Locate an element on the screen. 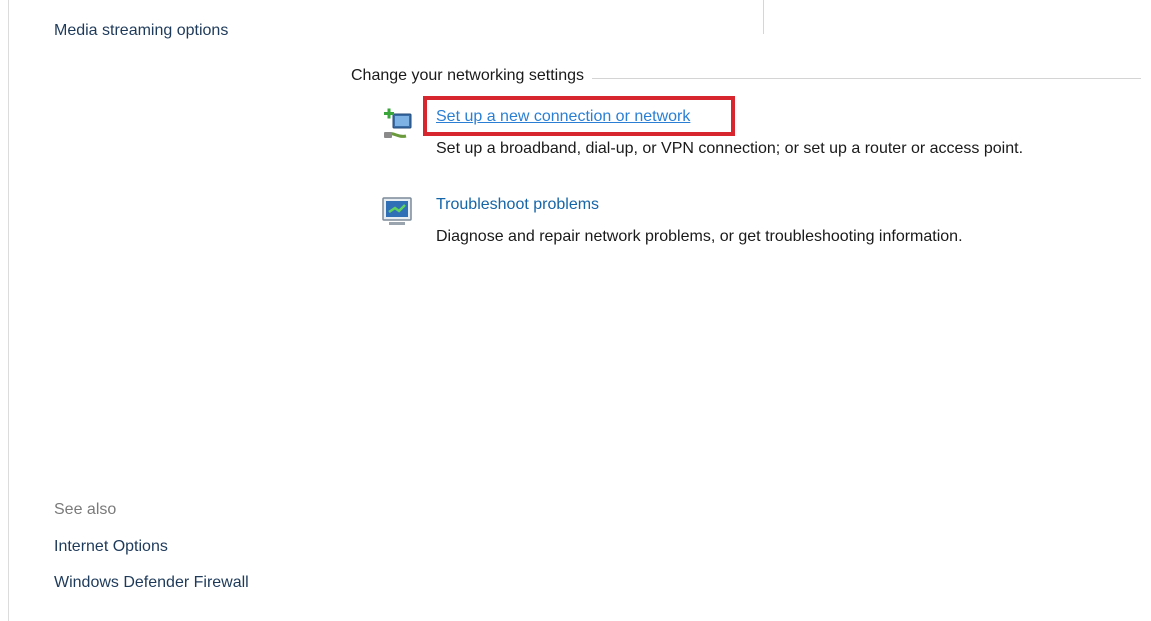 This screenshot has height=621, width=1151. see-also-label: See also is located at coordinates (85, 509).